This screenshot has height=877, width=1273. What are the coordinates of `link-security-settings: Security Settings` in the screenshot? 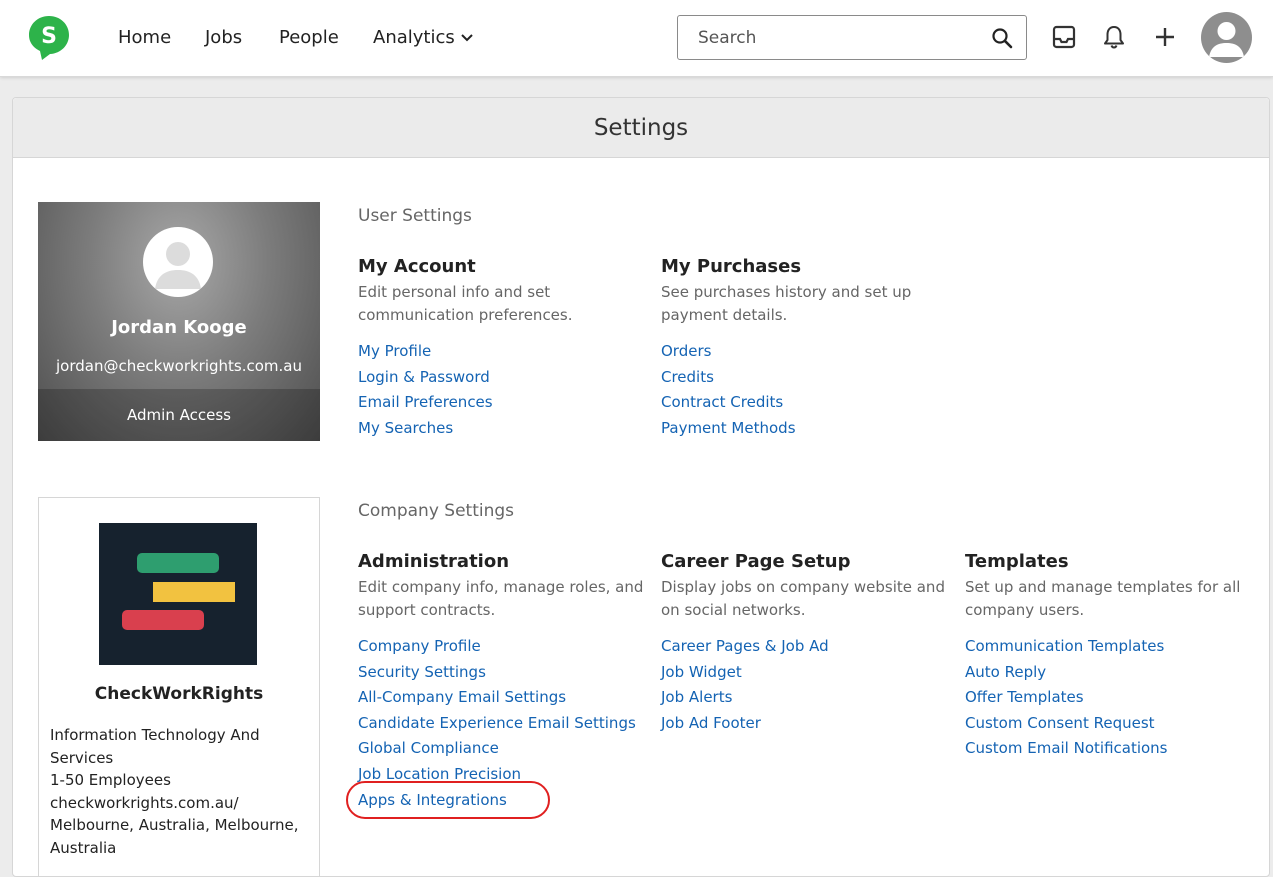 It's located at (422, 672).